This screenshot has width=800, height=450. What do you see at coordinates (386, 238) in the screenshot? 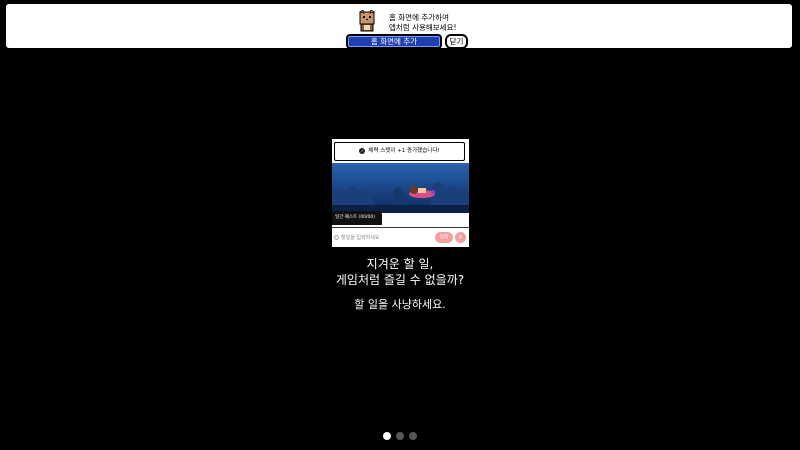
I see `task-input: 할일을 입력하세요` at bounding box center [386, 238].